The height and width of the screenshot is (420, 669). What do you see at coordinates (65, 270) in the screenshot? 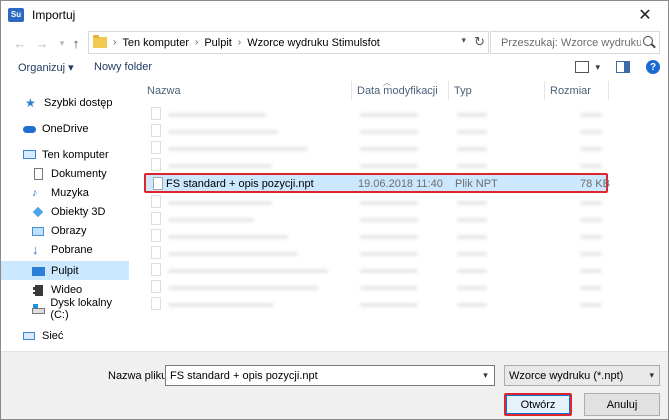
I see `nav-item-desktop: Pulpit` at bounding box center [65, 270].